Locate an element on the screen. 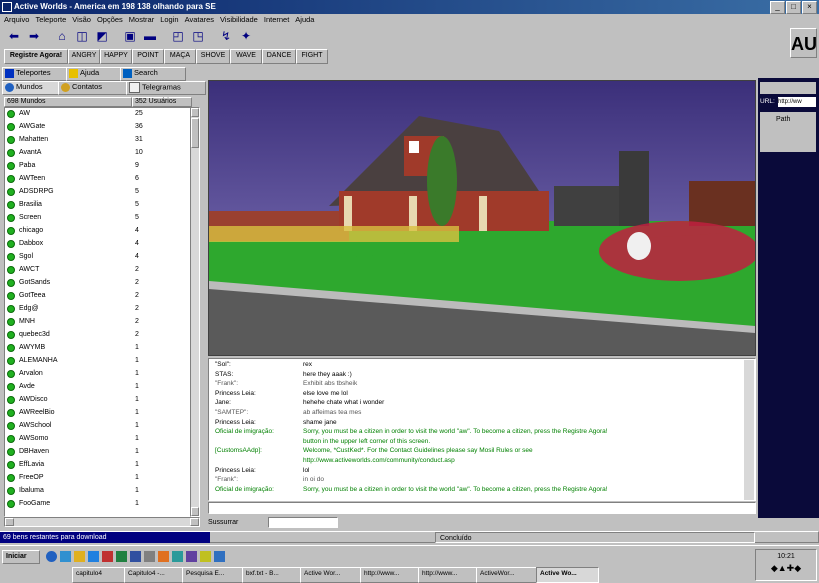  world-list-item: quebec3d 2 is located at coordinates (95, 335).